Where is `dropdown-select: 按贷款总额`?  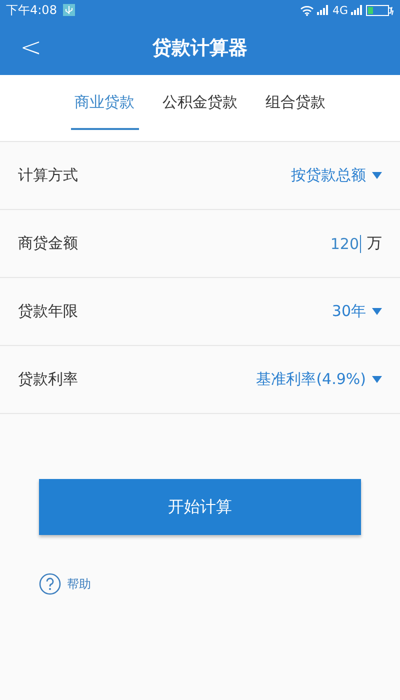
dropdown-select: 按贷款总额 is located at coordinates (336, 175).